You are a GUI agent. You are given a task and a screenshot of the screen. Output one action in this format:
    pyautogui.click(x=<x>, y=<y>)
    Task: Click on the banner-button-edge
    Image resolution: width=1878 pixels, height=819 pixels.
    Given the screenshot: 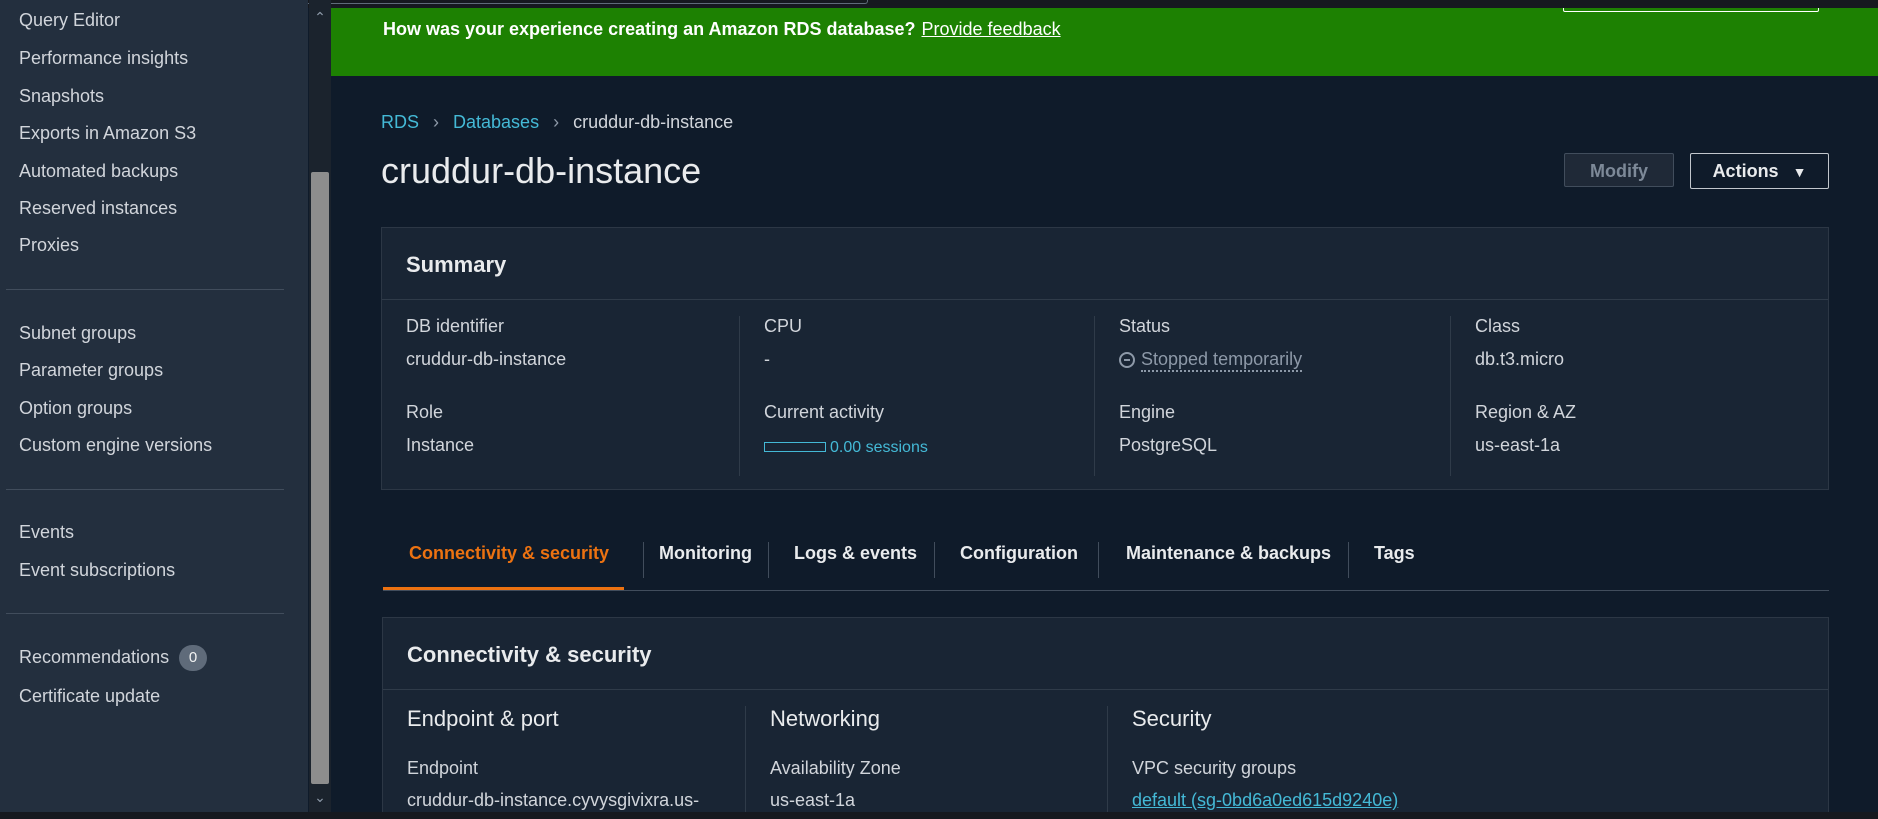 What is the action you would take?
    pyautogui.click(x=1691, y=10)
    